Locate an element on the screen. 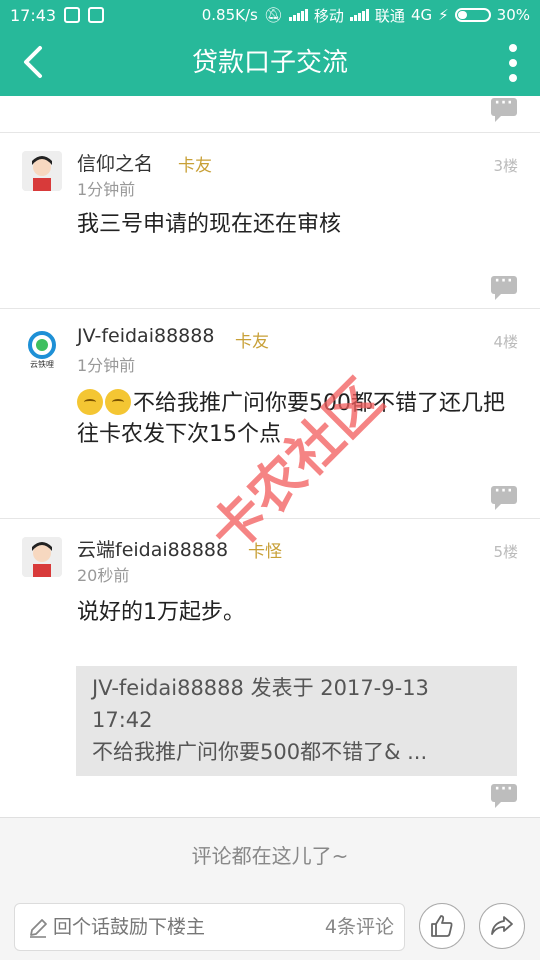  battery-icon is located at coordinates (472, 15).